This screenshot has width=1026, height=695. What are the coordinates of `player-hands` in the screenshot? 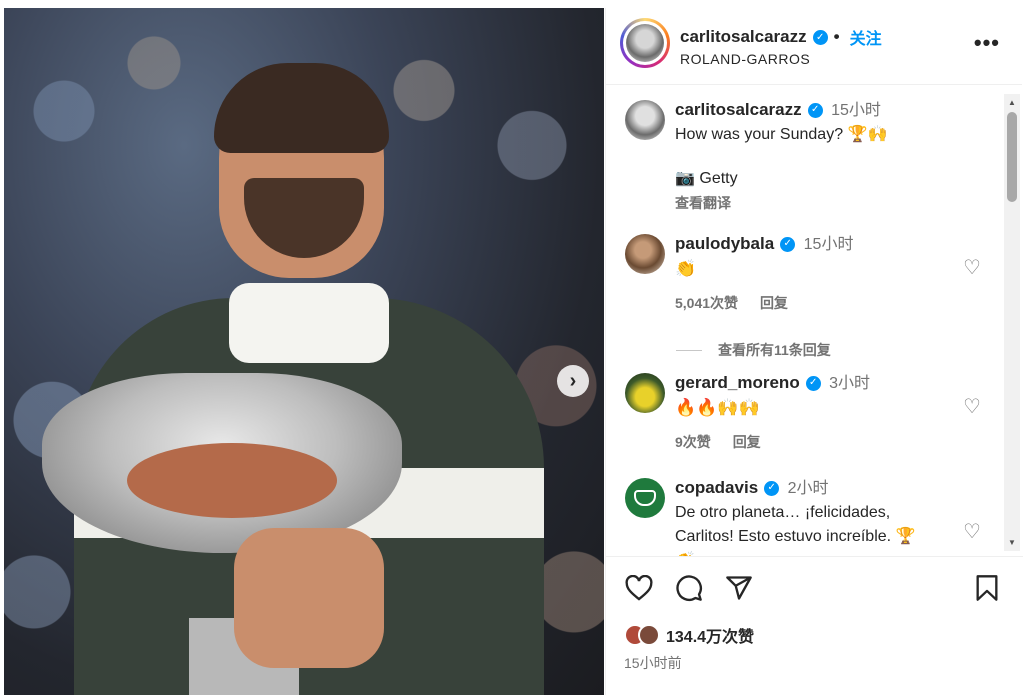 It's located at (309, 598).